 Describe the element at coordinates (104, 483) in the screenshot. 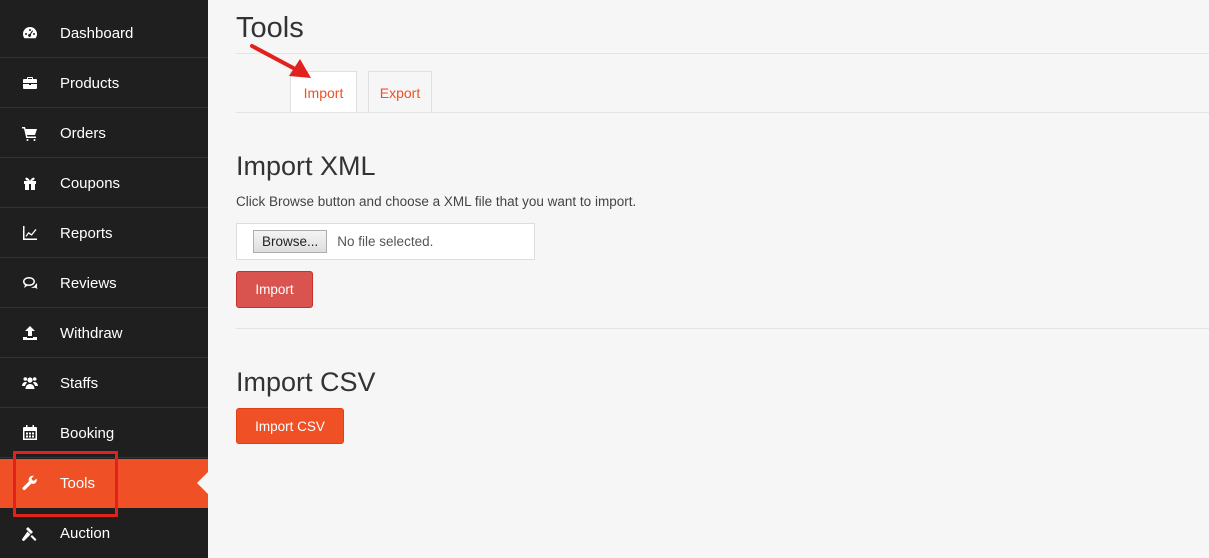

I see `sidebar-item-tools: Tools` at that location.